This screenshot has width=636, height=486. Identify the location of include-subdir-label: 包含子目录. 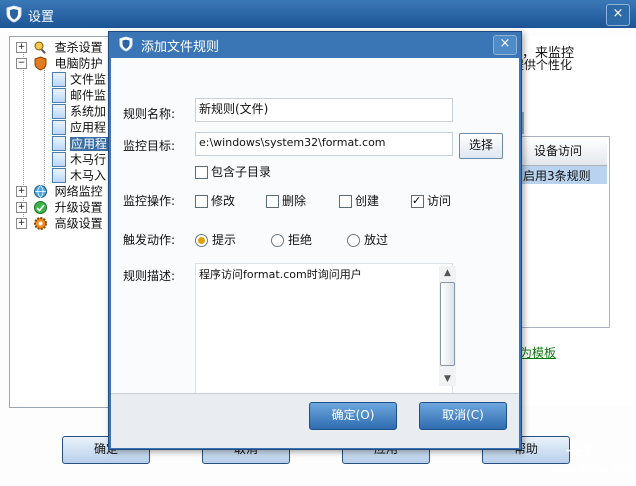
(241, 172).